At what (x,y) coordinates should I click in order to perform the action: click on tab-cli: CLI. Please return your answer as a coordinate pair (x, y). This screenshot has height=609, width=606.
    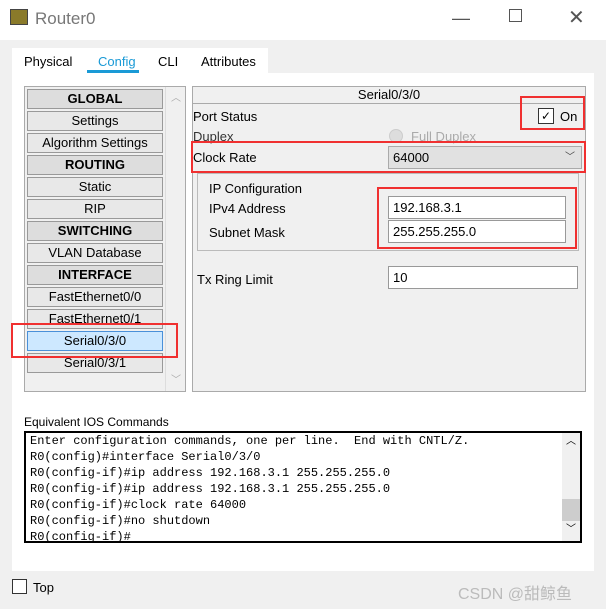
    Looking at the image, I should click on (168, 61).